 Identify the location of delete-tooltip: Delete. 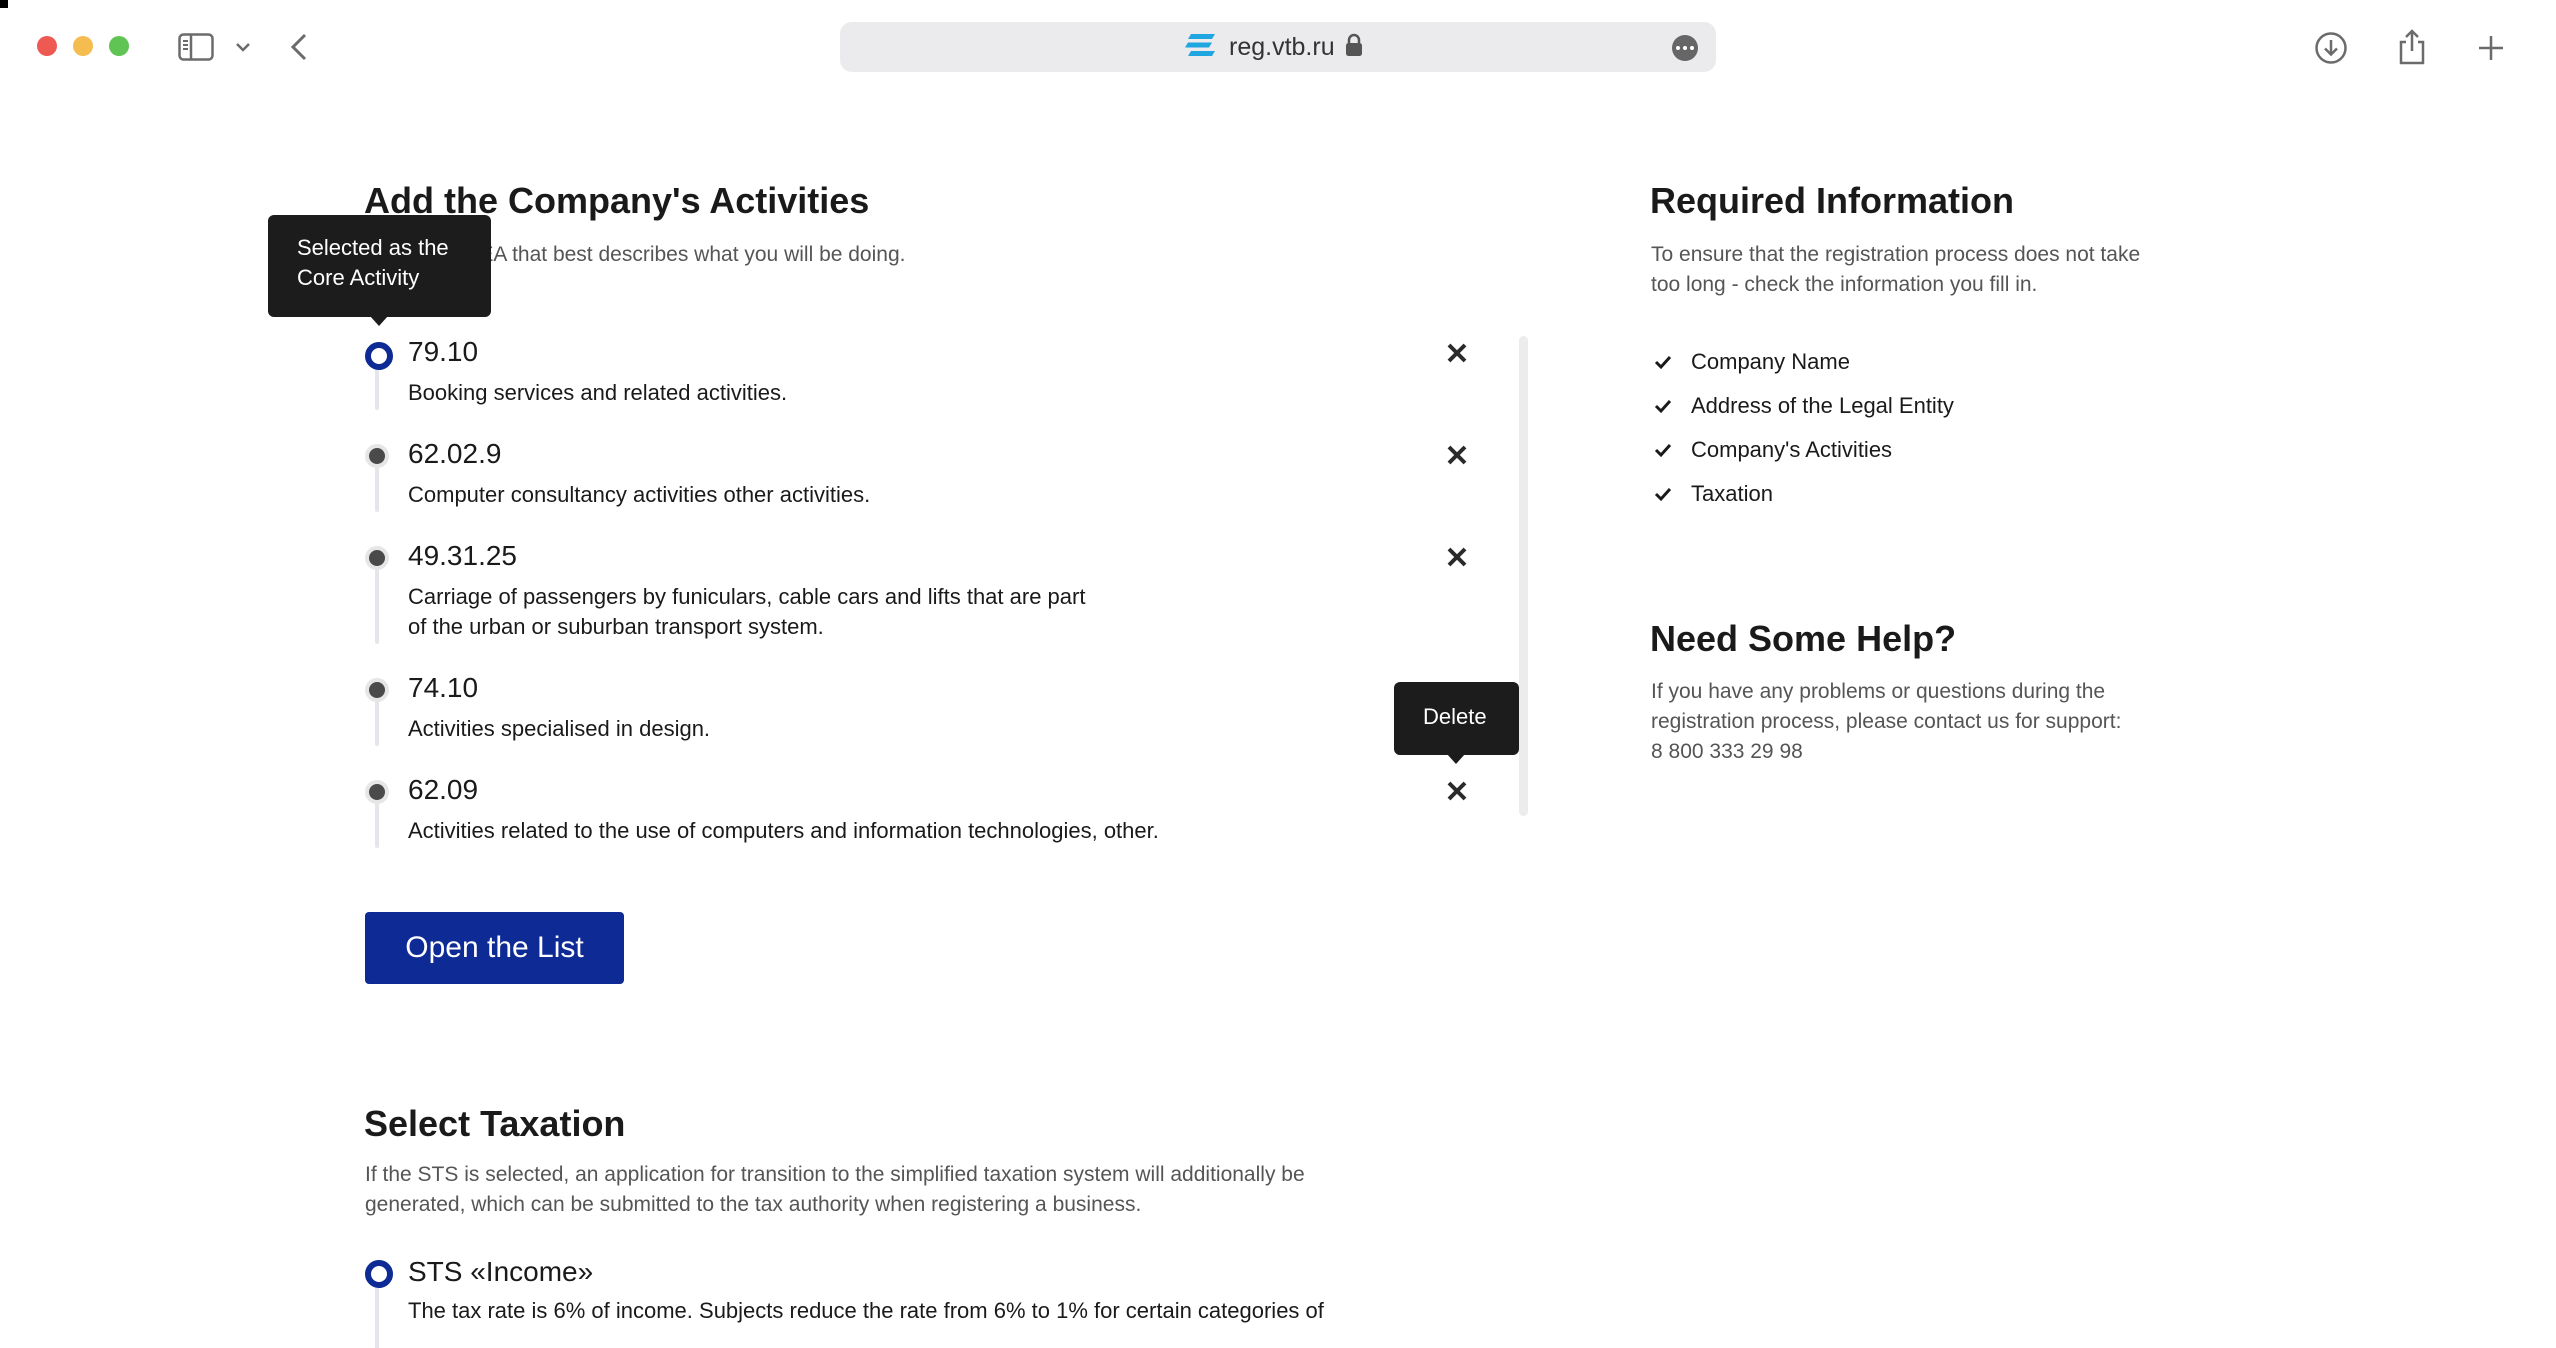
(1456, 723).